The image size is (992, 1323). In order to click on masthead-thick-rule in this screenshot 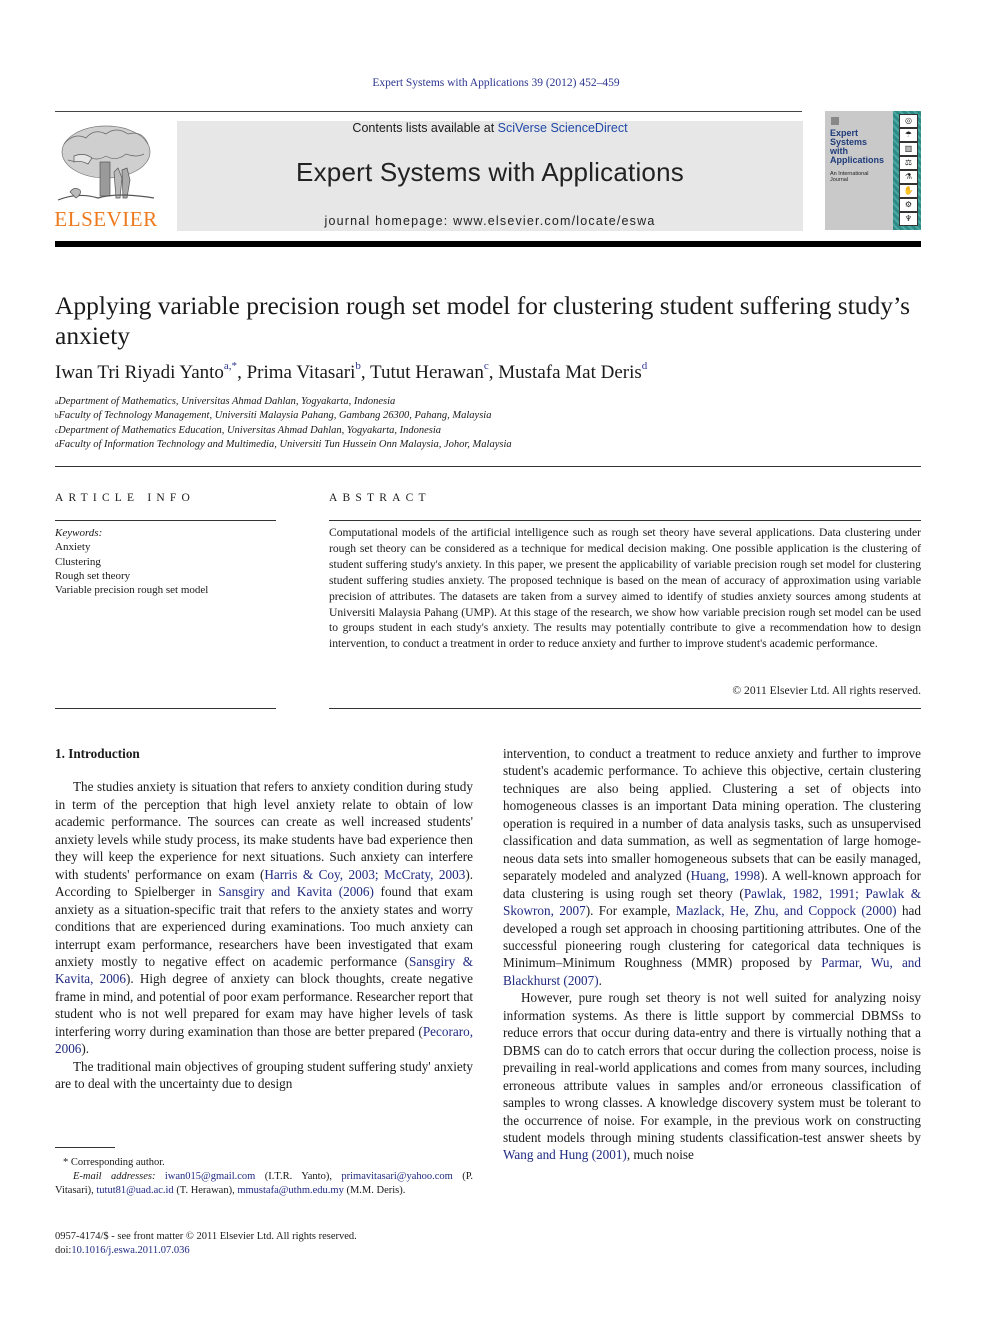, I will do `click(488, 244)`.